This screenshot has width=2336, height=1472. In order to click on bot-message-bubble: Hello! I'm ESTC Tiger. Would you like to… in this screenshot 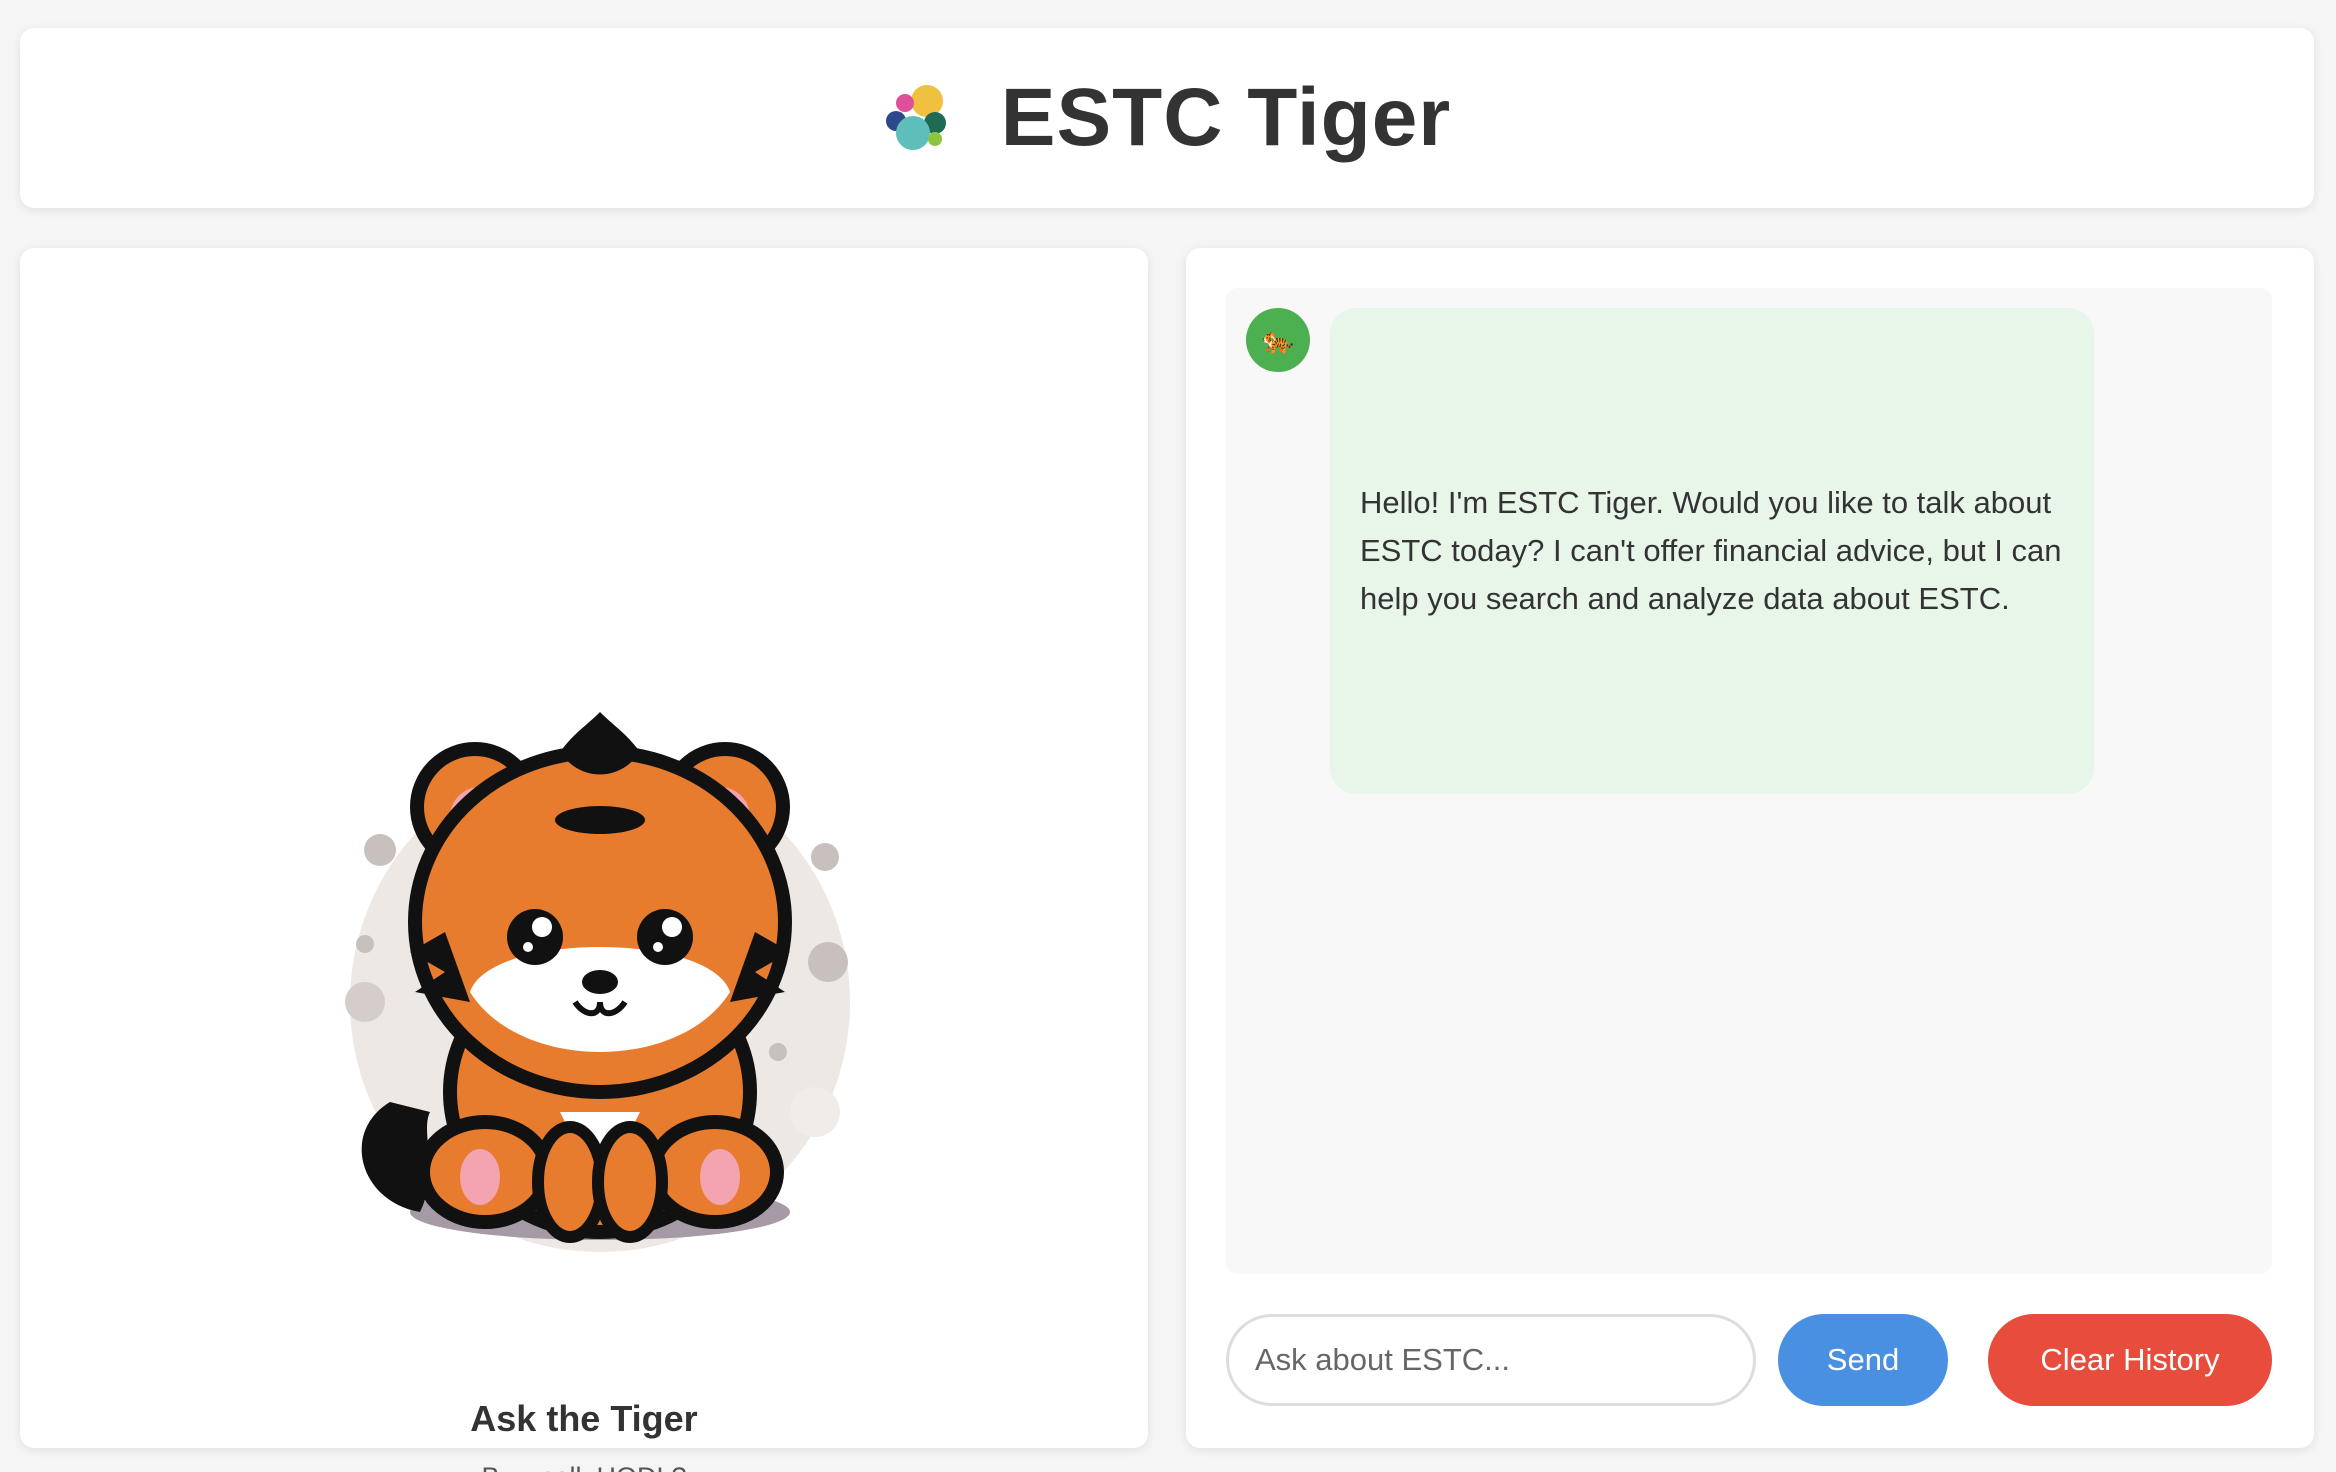, I will do `click(1712, 551)`.